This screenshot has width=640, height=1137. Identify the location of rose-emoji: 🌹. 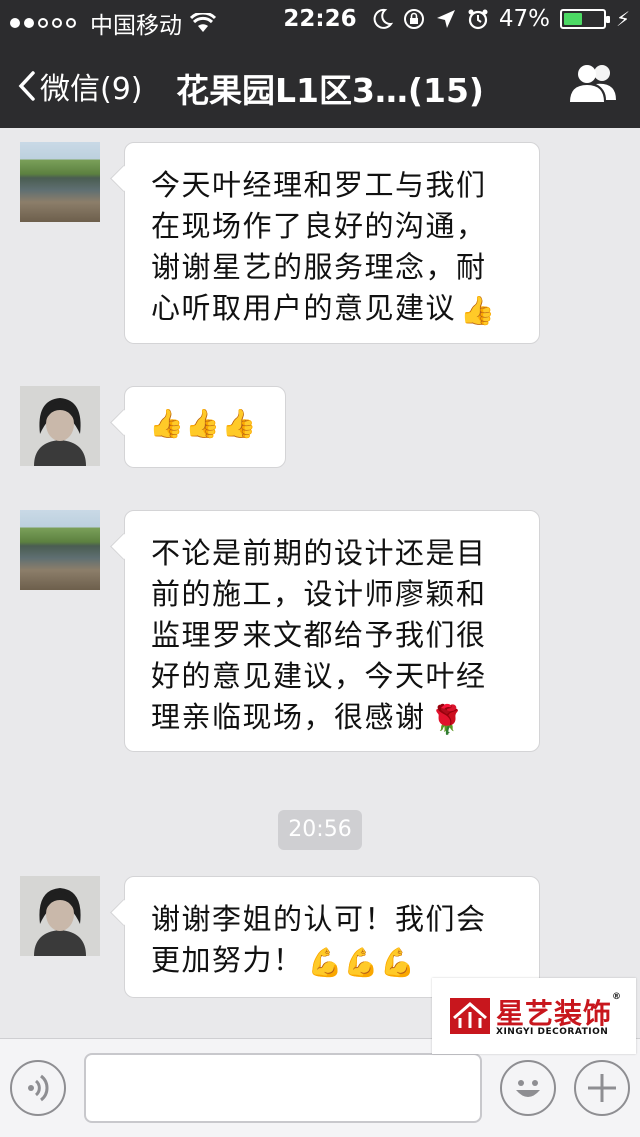
(447, 719).